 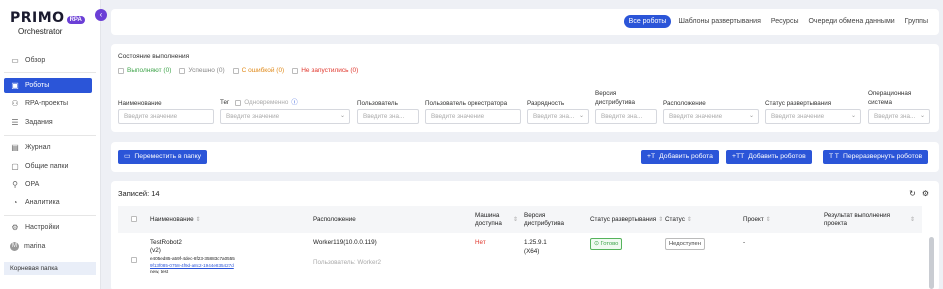 I want to click on sidebar-item-rpa-projects: ⚇ RPA-проекты, so click(x=48, y=103).